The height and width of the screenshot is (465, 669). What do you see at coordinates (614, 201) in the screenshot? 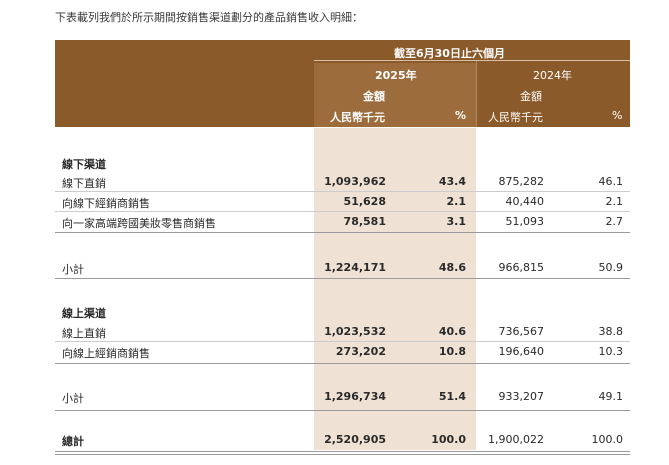
I see `pct-2024: 2.1` at bounding box center [614, 201].